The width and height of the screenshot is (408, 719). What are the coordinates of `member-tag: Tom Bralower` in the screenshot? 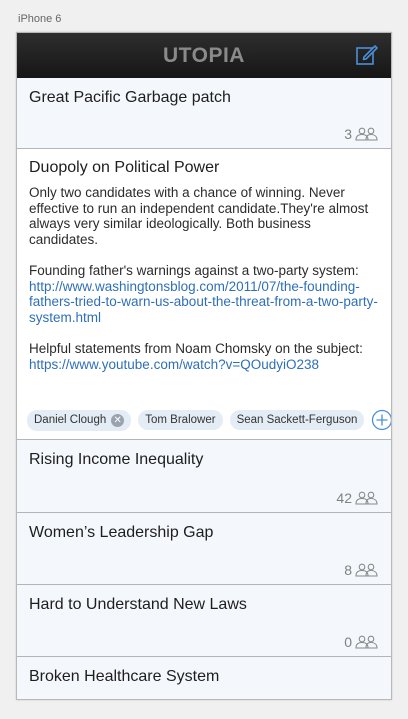 It's located at (180, 420).